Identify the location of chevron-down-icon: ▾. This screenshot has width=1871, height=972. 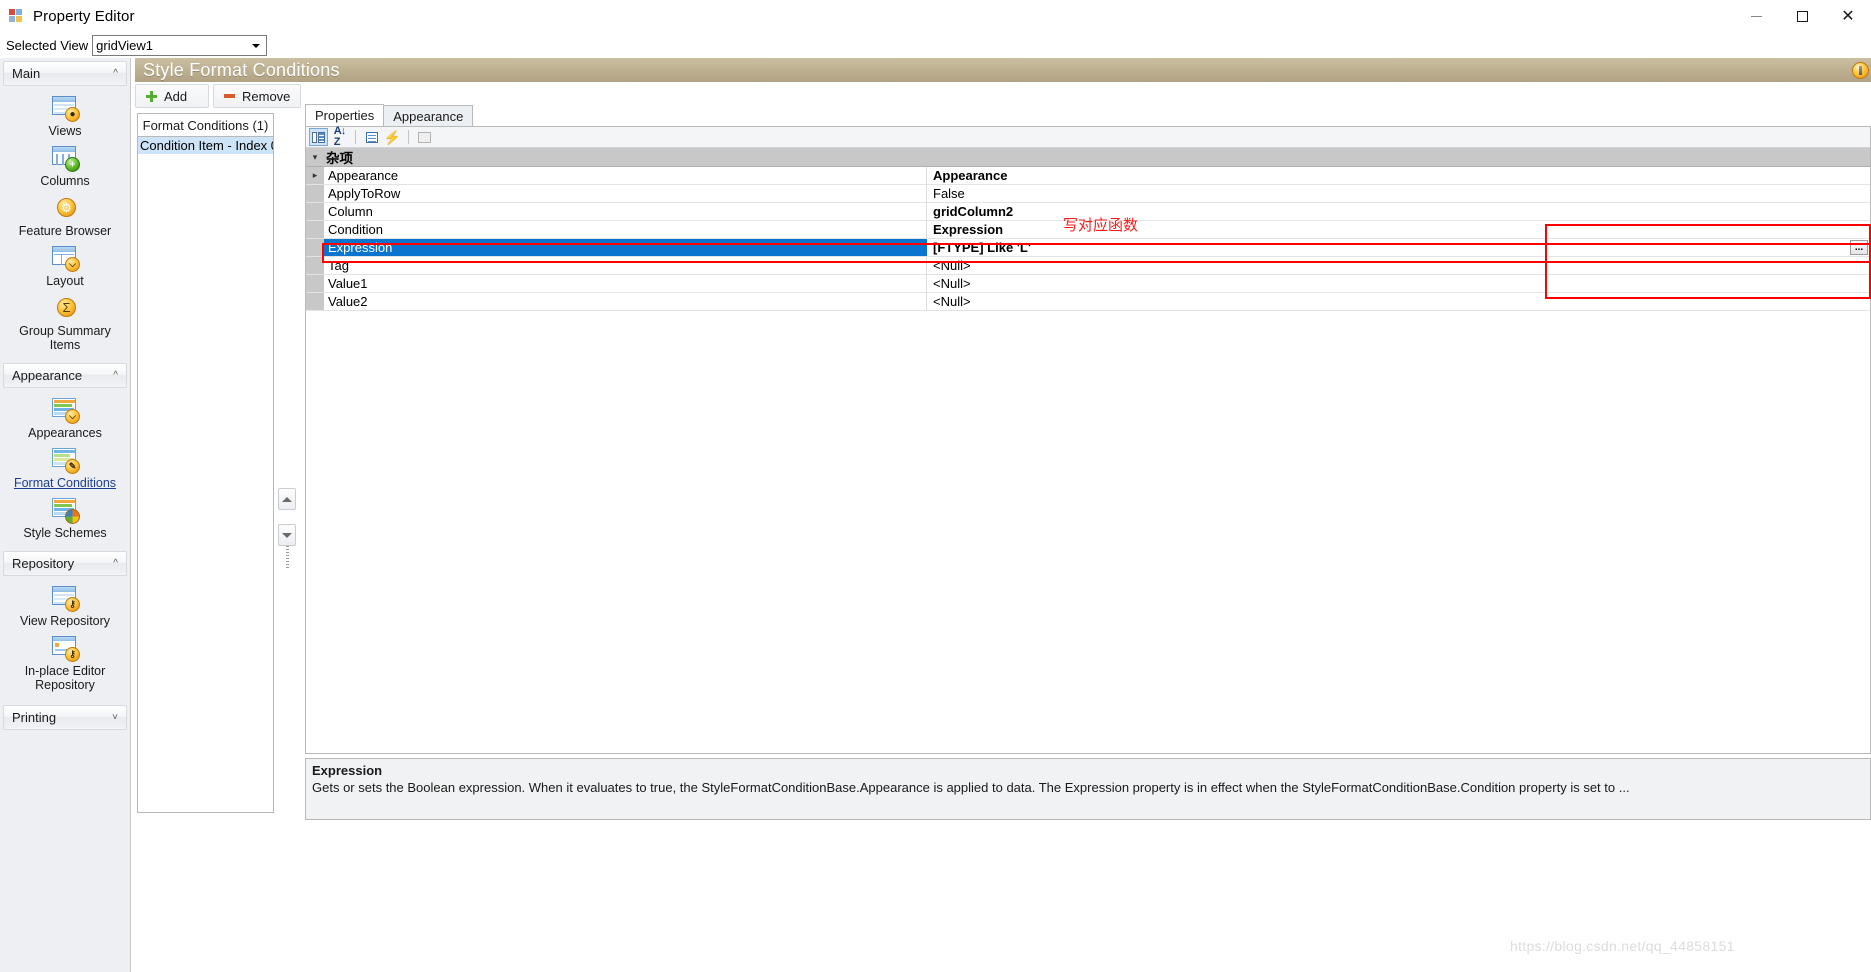
(315, 157).